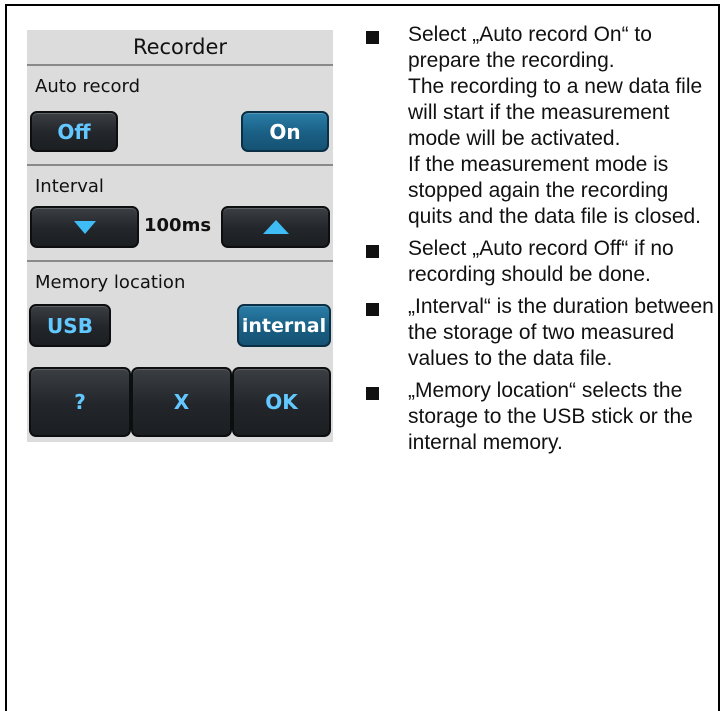  Describe the element at coordinates (181, 402) in the screenshot. I see `cancel-button: X` at that location.